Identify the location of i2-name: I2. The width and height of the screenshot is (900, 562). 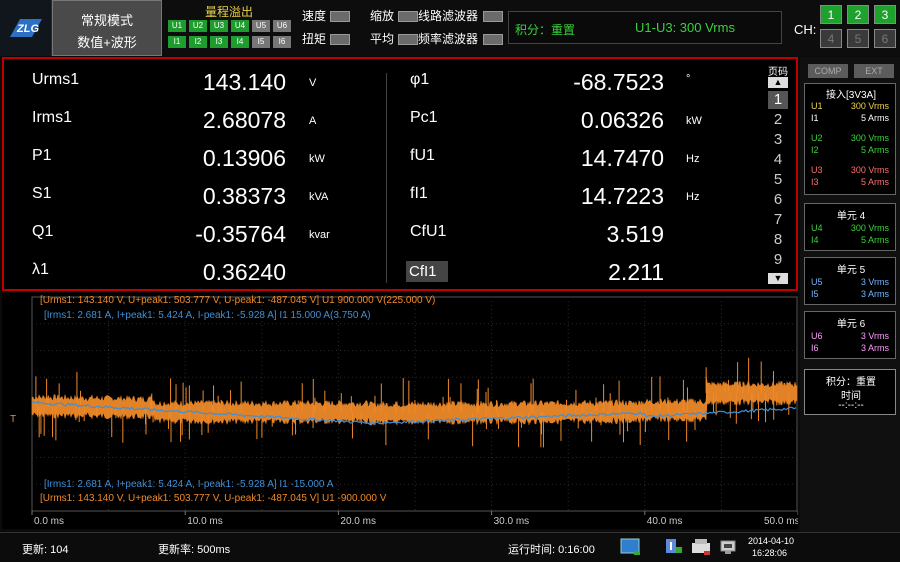
(815, 150).